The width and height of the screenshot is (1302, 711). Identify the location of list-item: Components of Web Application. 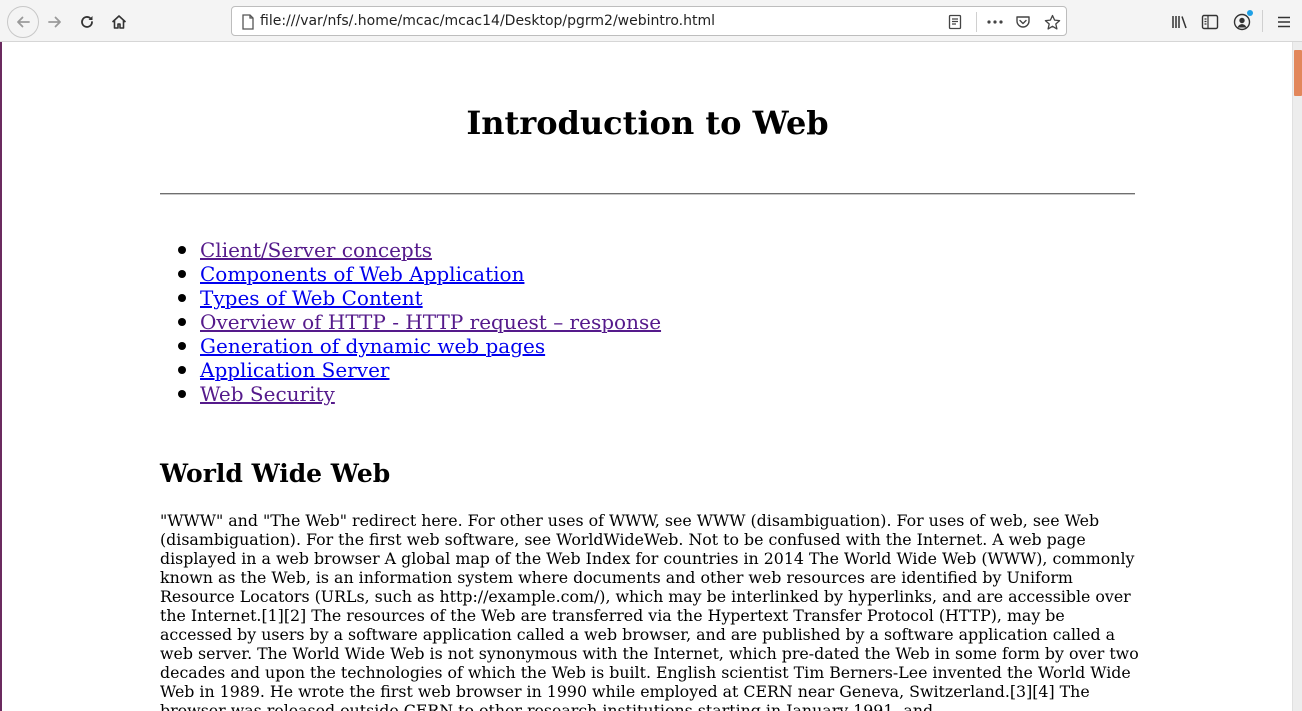
(419, 274).